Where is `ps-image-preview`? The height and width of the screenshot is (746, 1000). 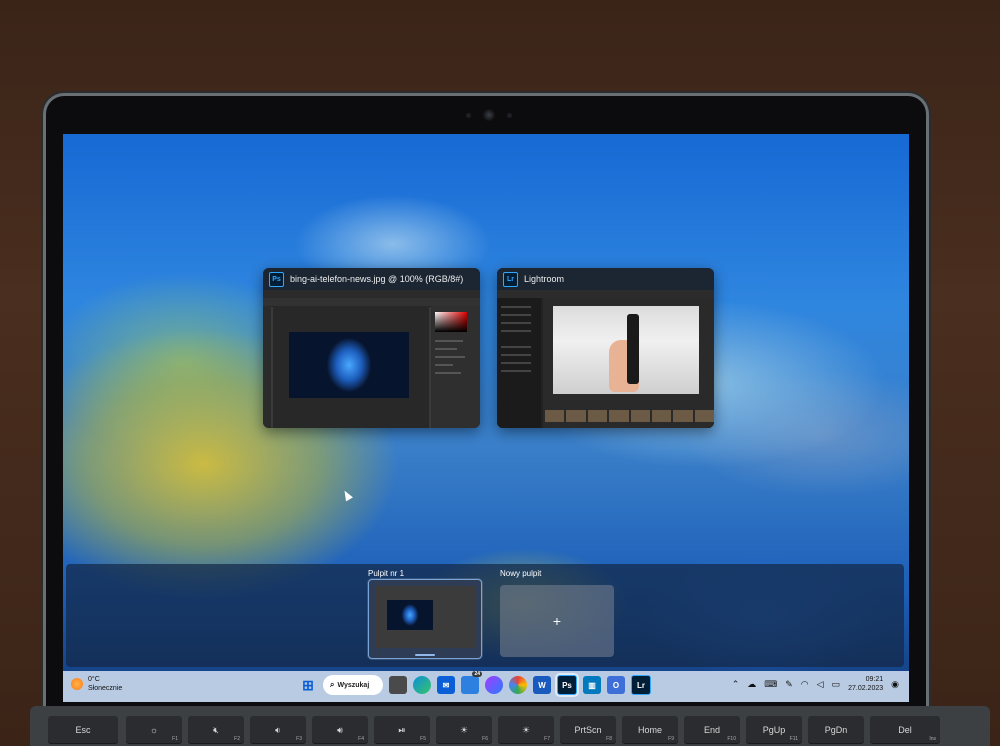
ps-image-preview is located at coordinates (349, 365).